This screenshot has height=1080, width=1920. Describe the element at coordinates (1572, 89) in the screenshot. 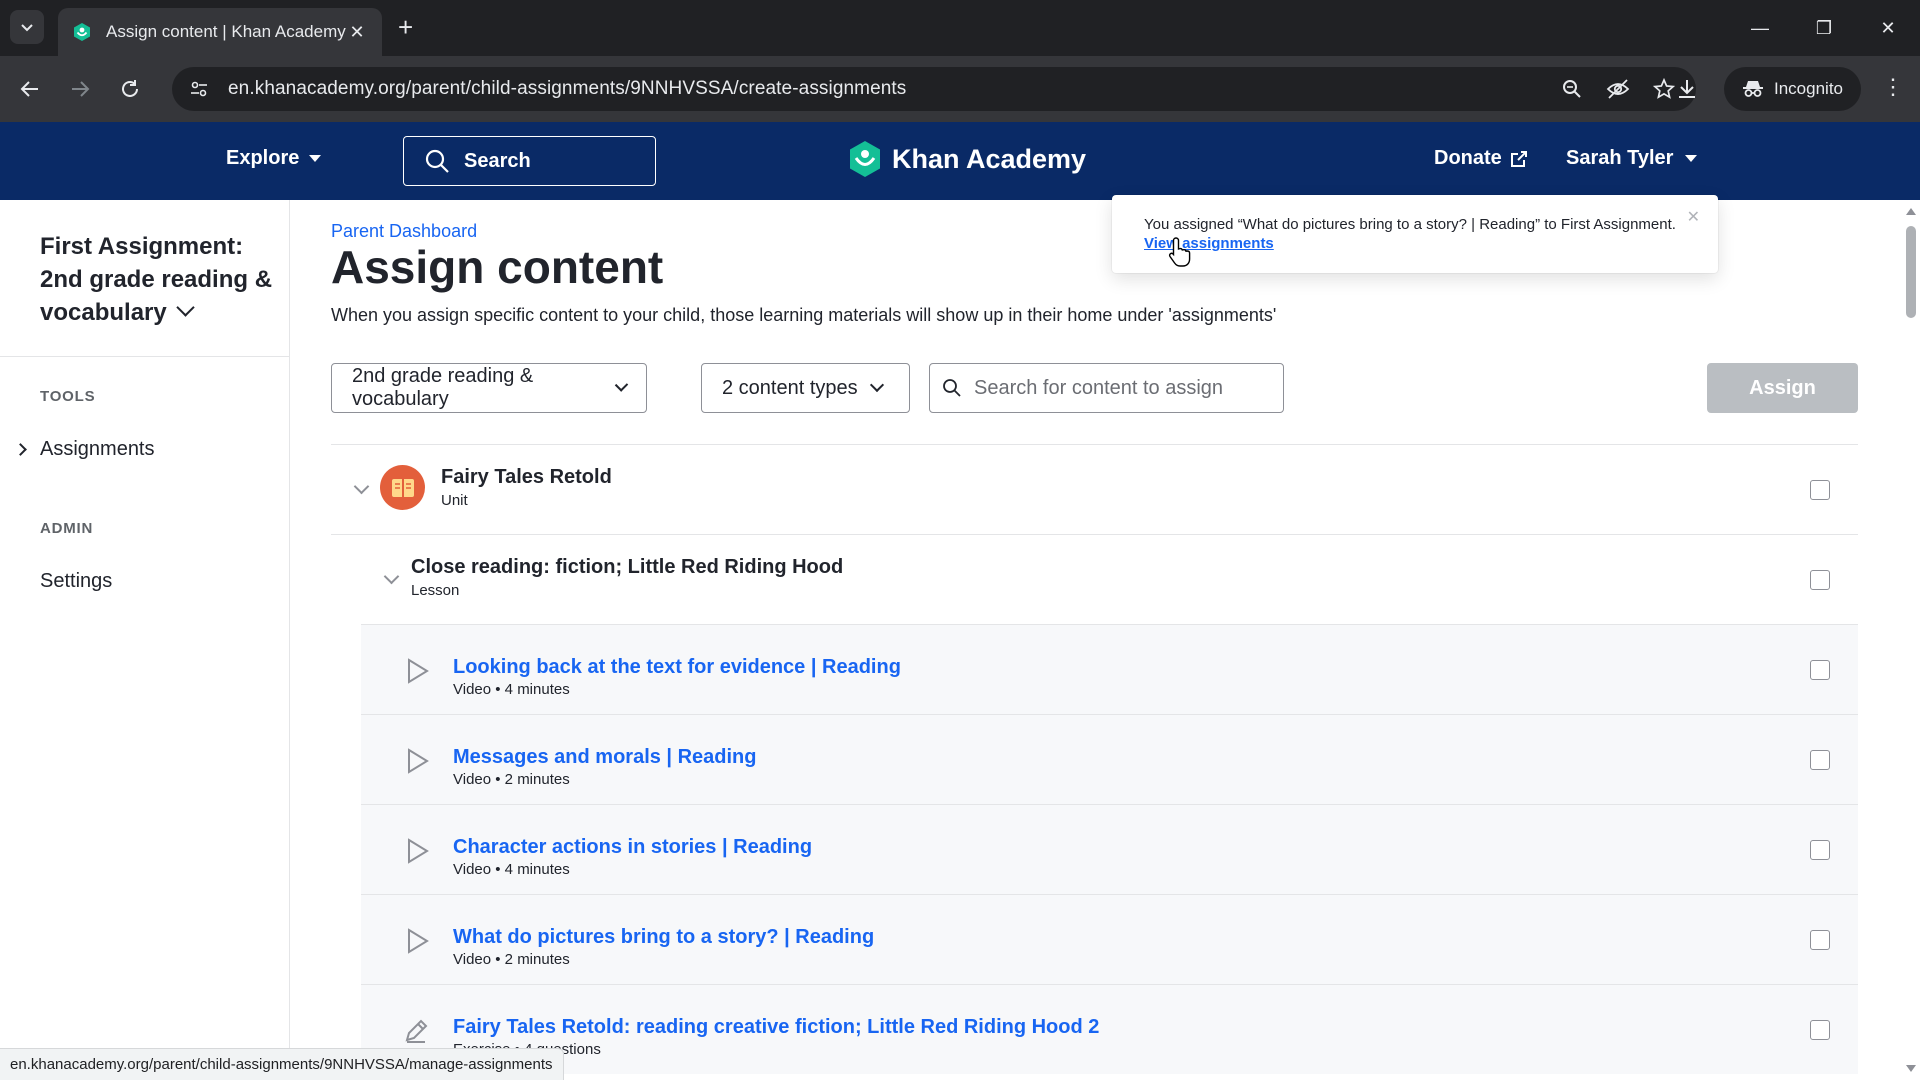

I see `zoom-icon` at that location.